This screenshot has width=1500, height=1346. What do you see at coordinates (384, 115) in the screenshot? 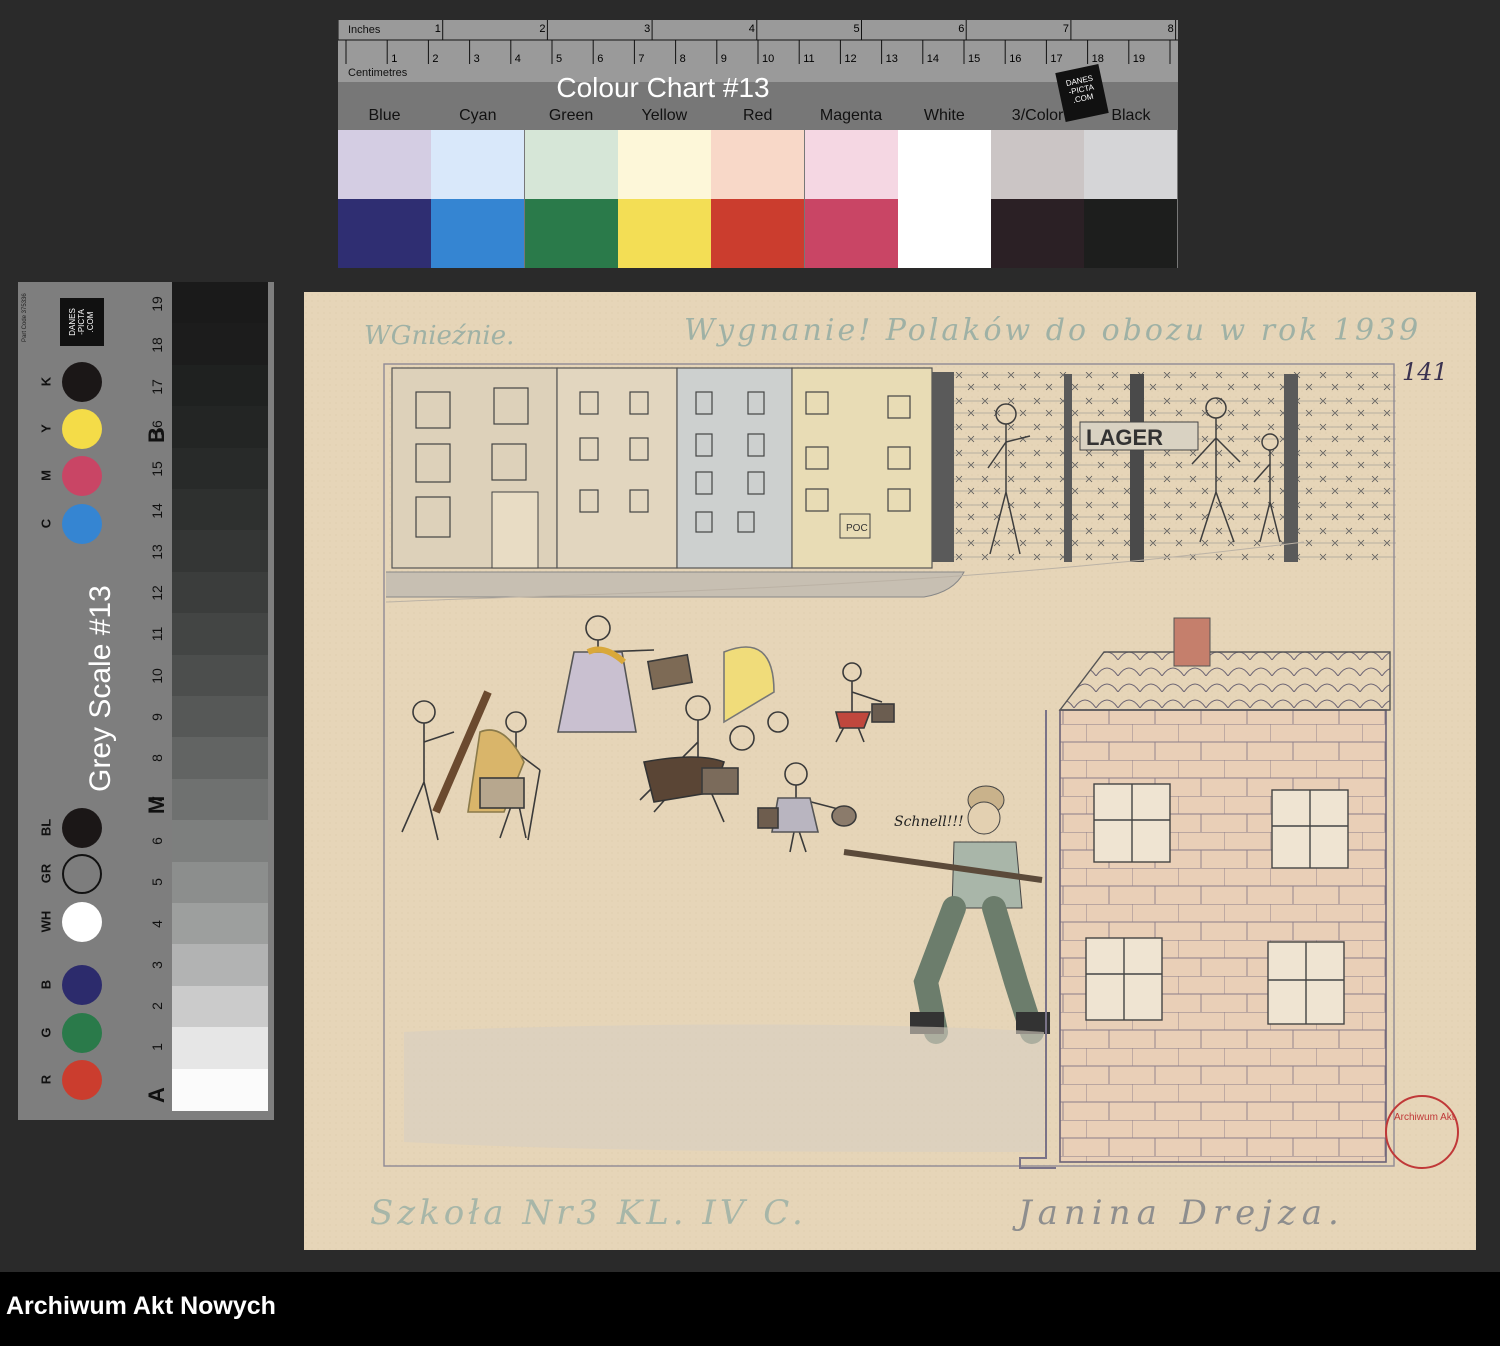
I see `swatch-label: Blue` at bounding box center [384, 115].